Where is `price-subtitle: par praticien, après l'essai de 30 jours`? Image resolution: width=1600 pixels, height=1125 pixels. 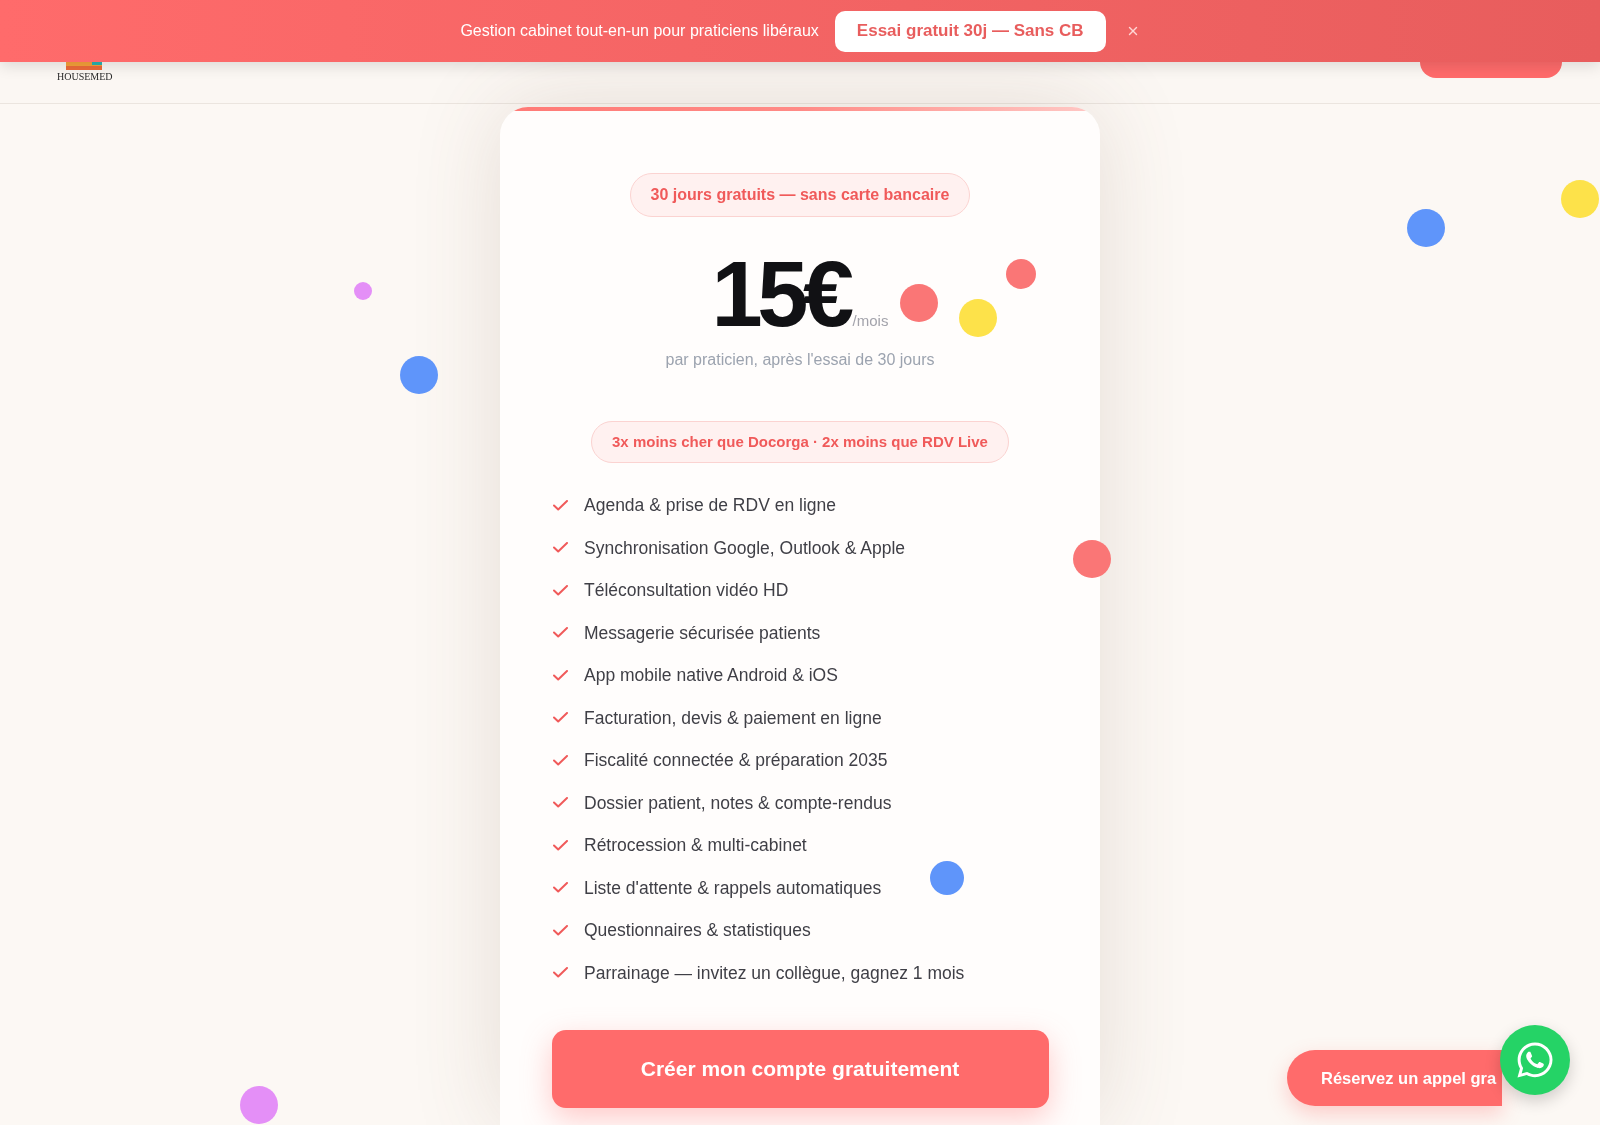
price-subtitle: par praticien, après l'essai de 30 jours is located at coordinates (800, 360).